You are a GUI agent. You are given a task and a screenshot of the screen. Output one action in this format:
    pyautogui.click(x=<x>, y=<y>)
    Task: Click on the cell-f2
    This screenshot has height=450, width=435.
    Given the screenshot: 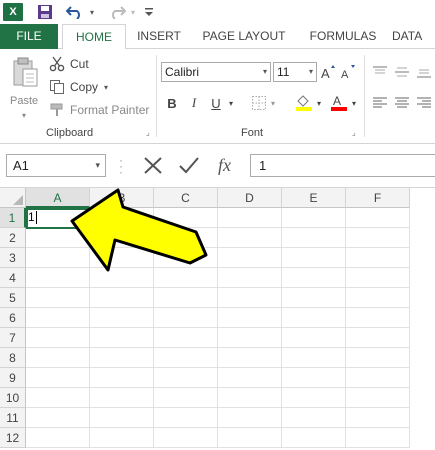 What is the action you would take?
    pyautogui.click(x=378, y=238)
    